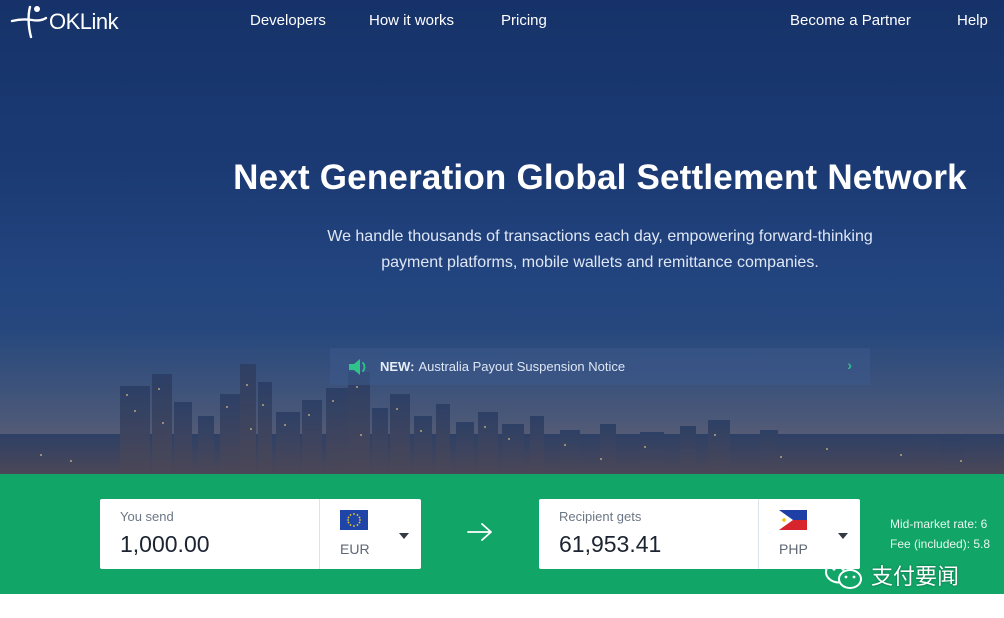  I want to click on nav-how-it-works: How it works, so click(411, 20).